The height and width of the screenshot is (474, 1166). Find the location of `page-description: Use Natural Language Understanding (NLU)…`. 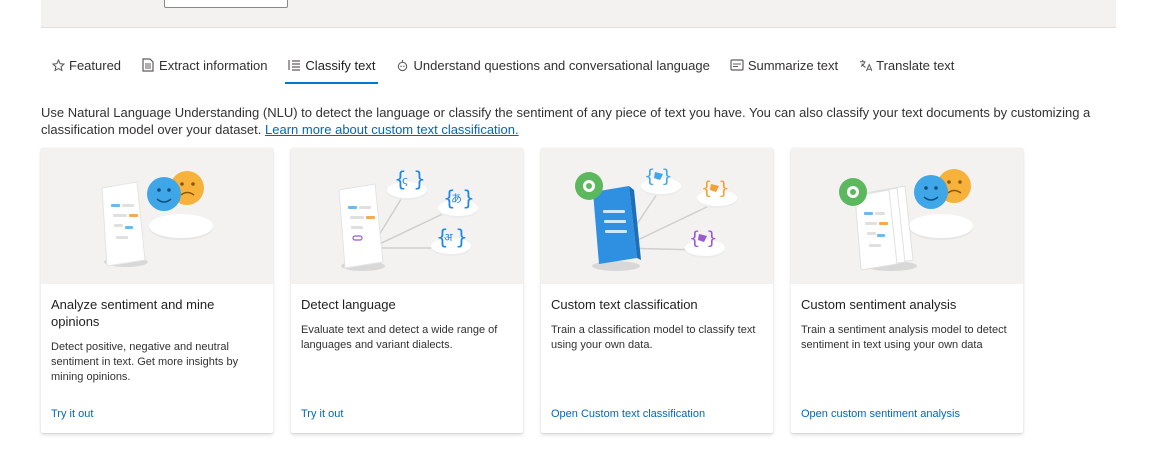

page-description: Use Natural Language Understanding (NLU)… is located at coordinates (578, 121).